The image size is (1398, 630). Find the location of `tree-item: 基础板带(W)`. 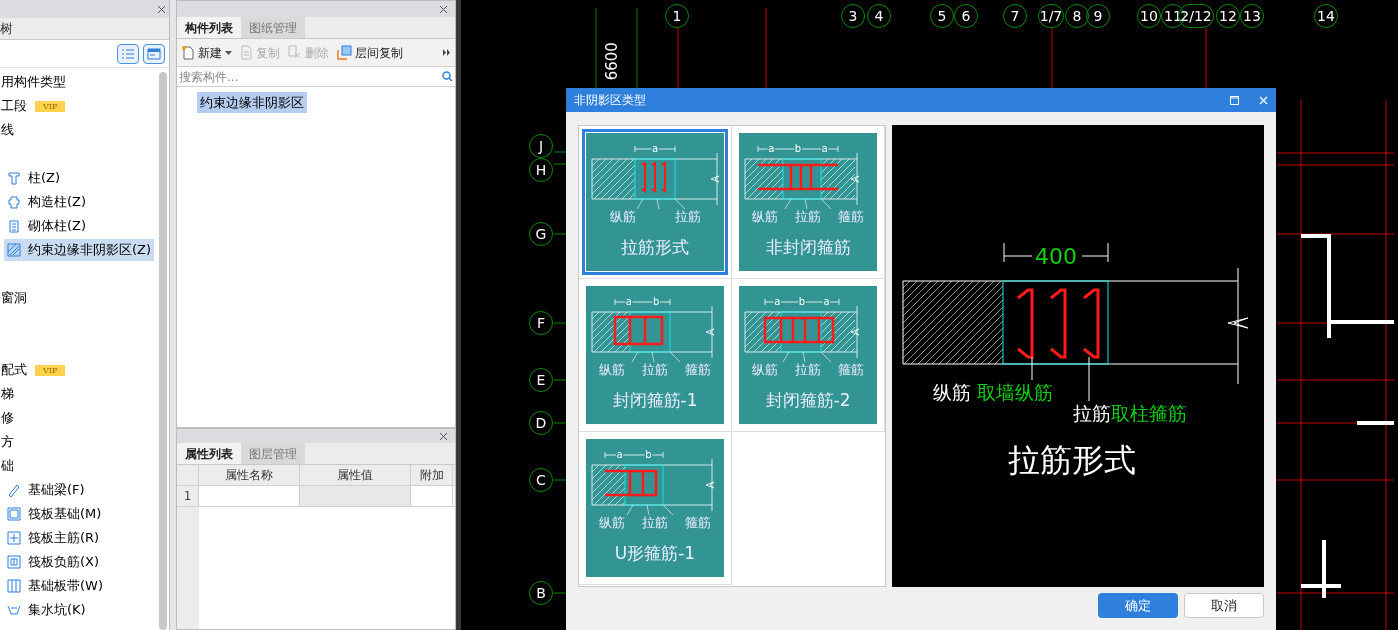

tree-item: 基础板带(W) is located at coordinates (55, 586).